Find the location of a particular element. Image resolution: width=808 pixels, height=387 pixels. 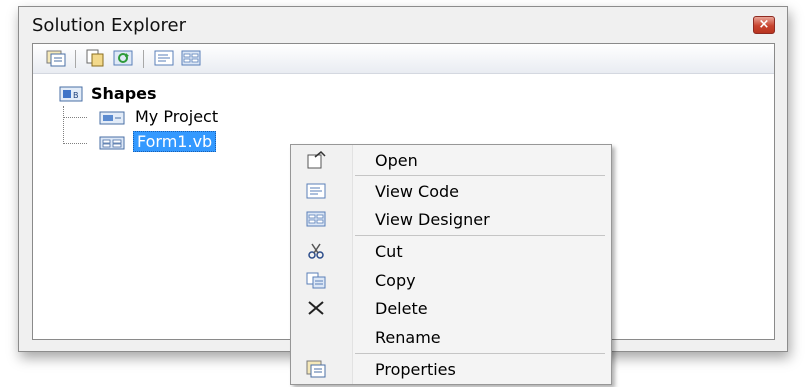

menu-item-cut: Cut is located at coordinates (451, 251).